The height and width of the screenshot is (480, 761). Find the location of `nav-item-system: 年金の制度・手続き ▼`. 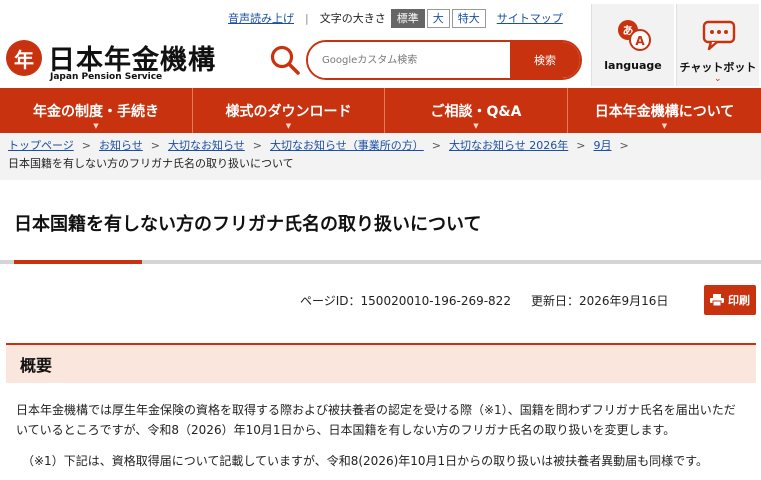

nav-item-system: 年金の制度・手続き ▼ is located at coordinates (96, 110).